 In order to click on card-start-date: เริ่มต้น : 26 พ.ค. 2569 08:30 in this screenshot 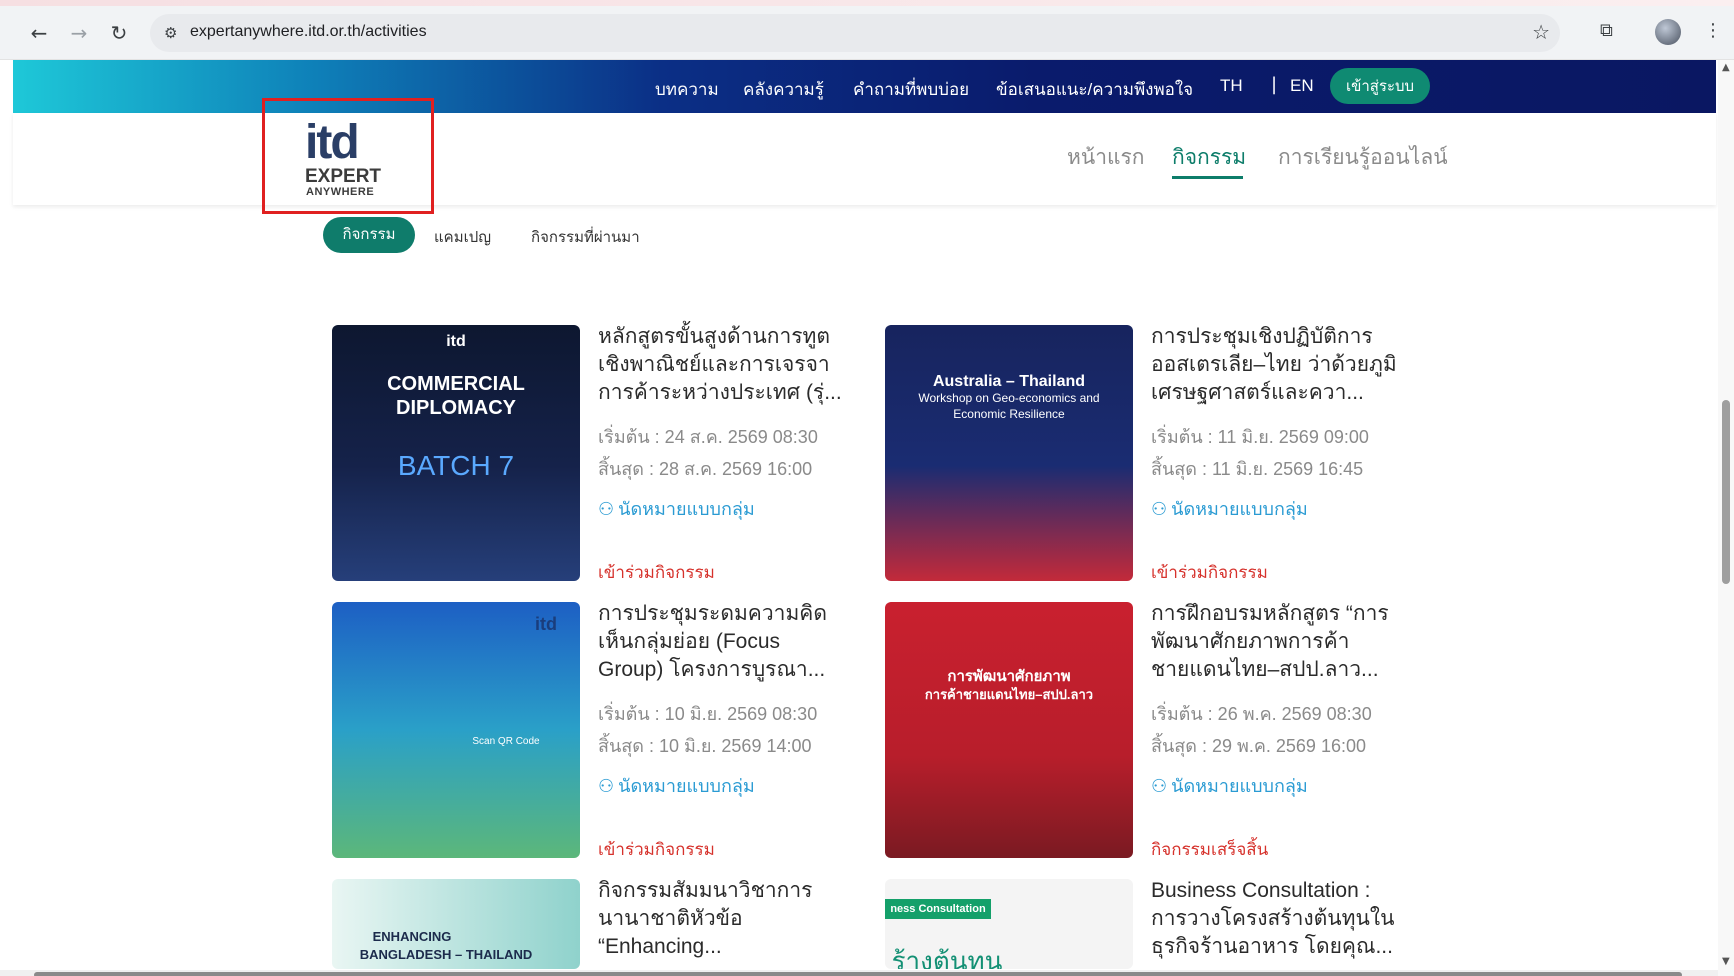, I will do `click(1261, 714)`.